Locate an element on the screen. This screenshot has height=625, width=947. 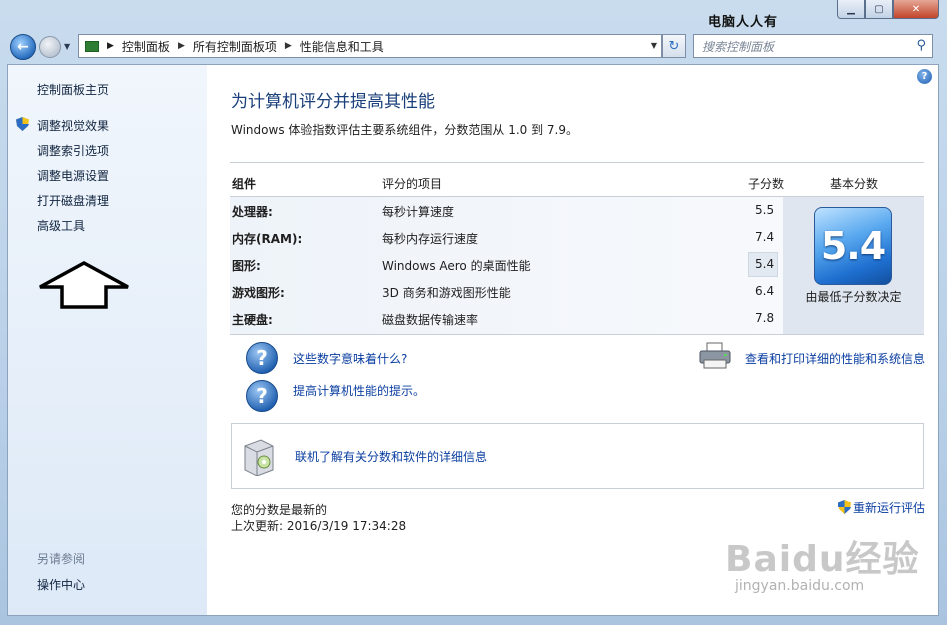
base-score-badge: 5.4 is located at coordinates (853, 246).